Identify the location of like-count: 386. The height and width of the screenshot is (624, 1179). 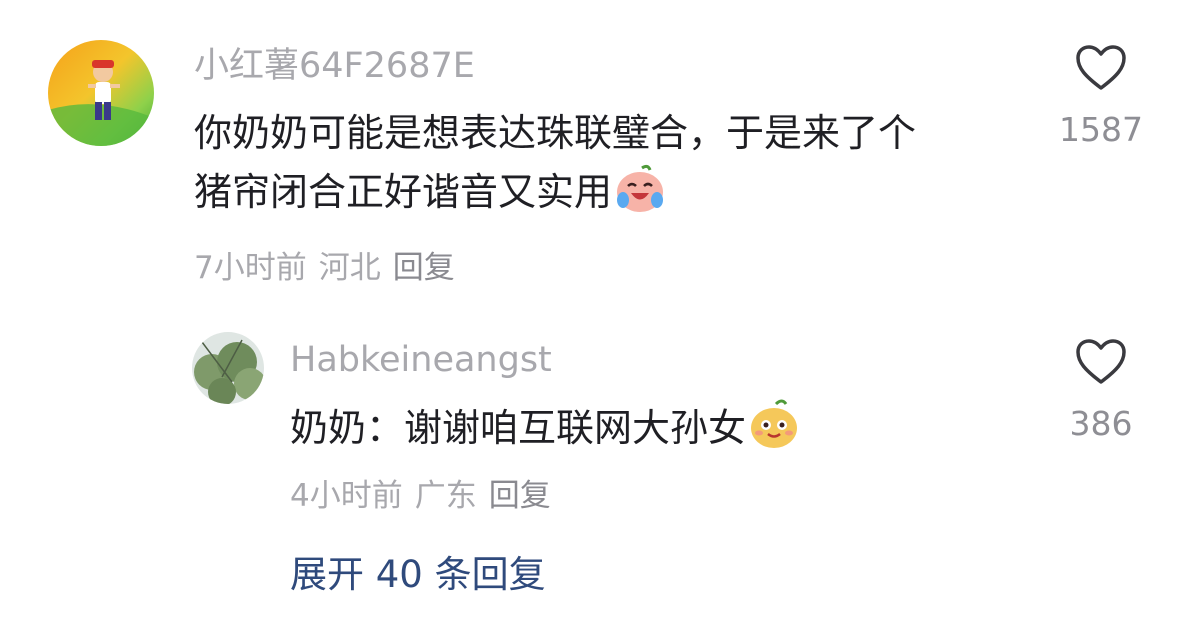
(1101, 423).